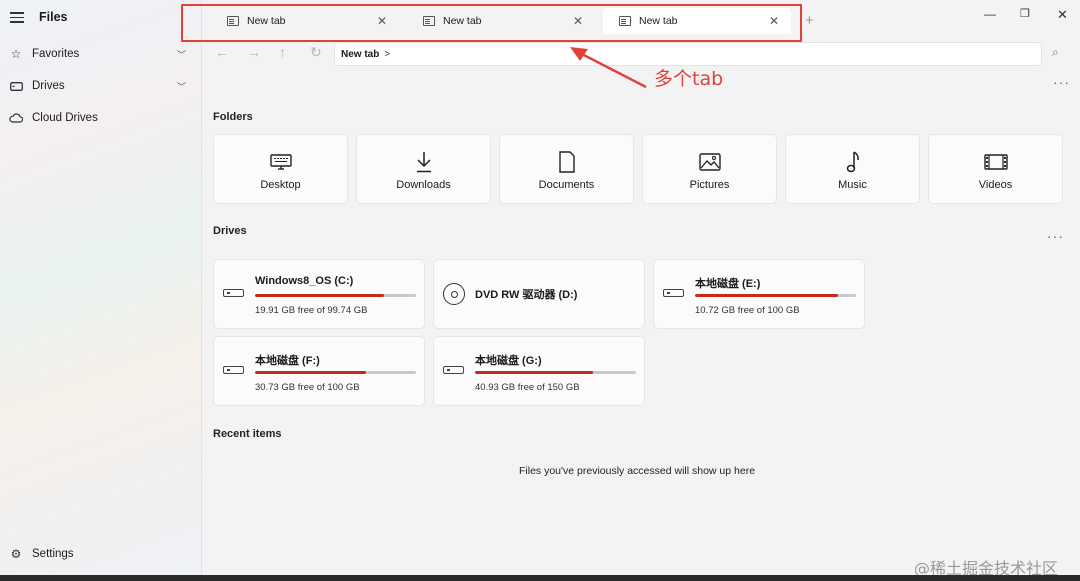 This screenshot has height=581, width=1080. What do you see at coordinates (709, 185) in the screenshot?
I see `folder-label: Pictures` at bounding box center [709, 185].